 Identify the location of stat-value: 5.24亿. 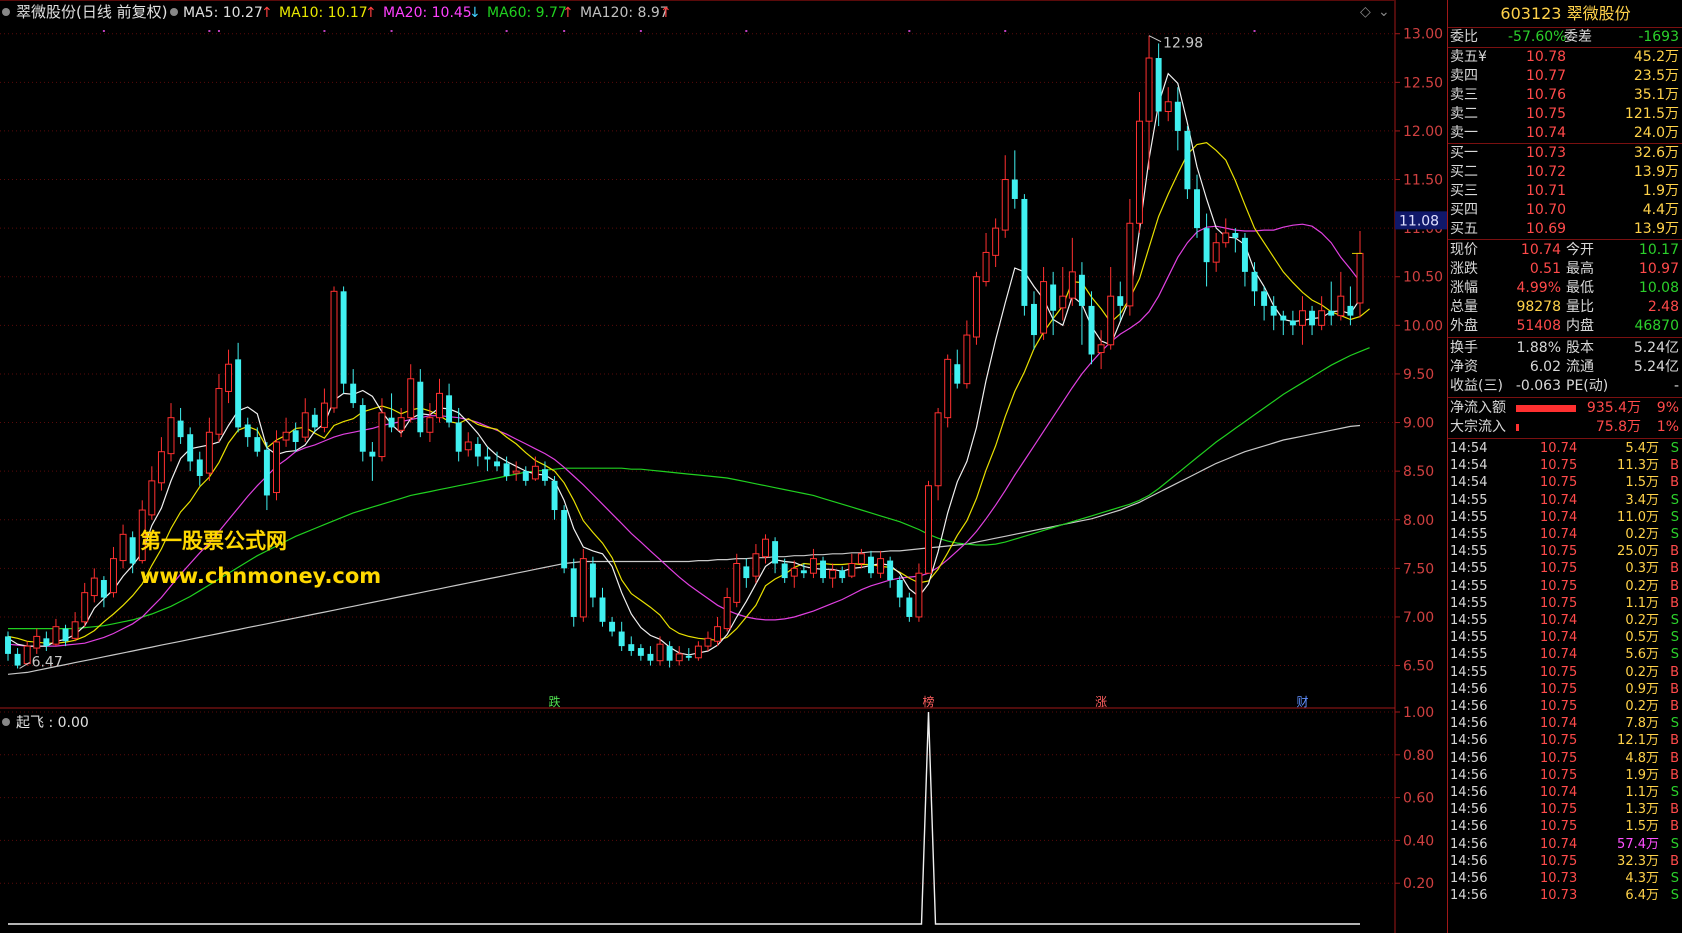
(1656, 367).